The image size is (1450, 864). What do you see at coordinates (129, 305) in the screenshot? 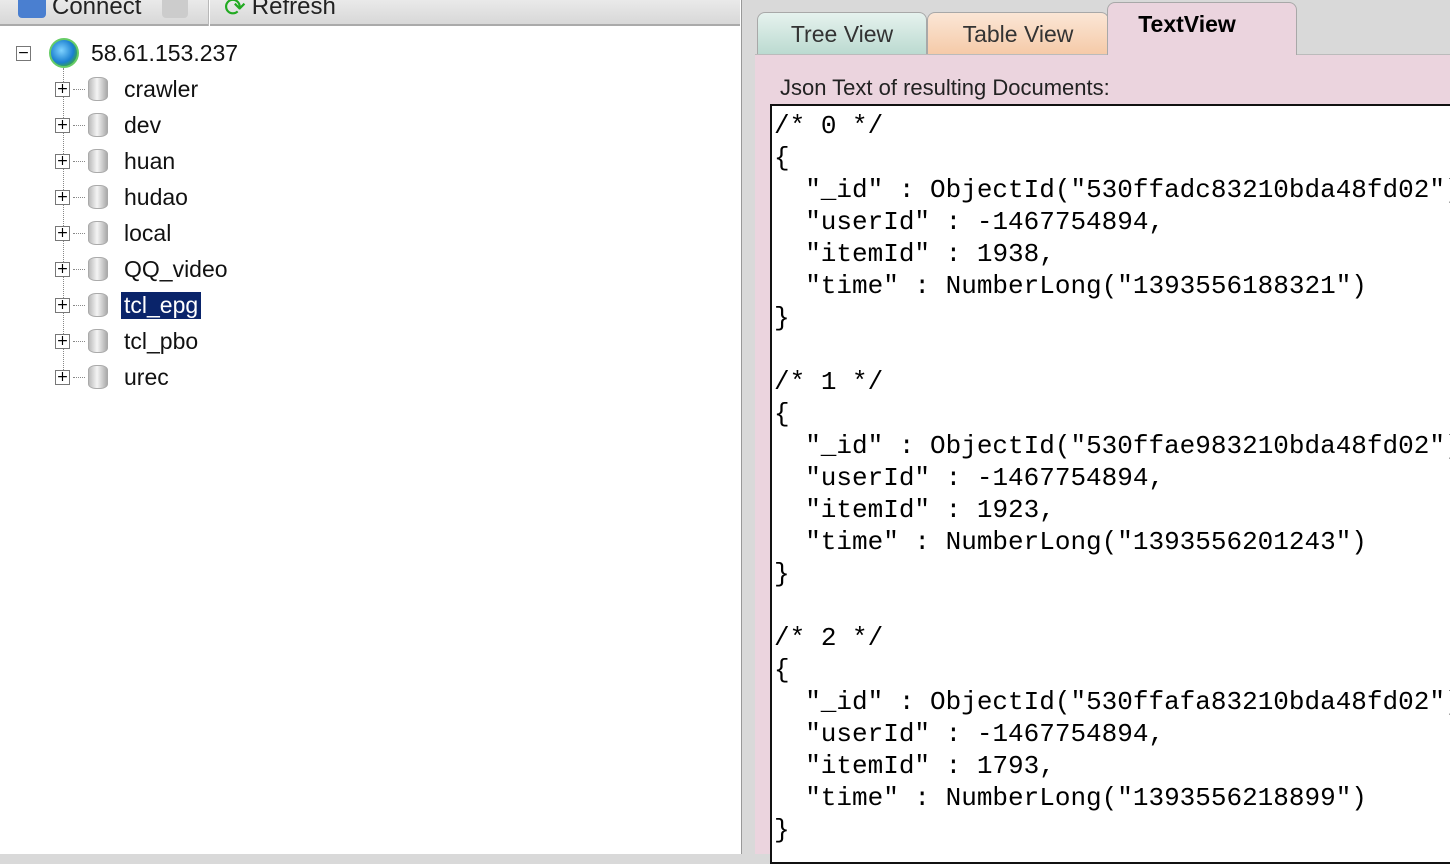
I see `tree-node-database: + tcl_epg` at bounding box center [129, 305].